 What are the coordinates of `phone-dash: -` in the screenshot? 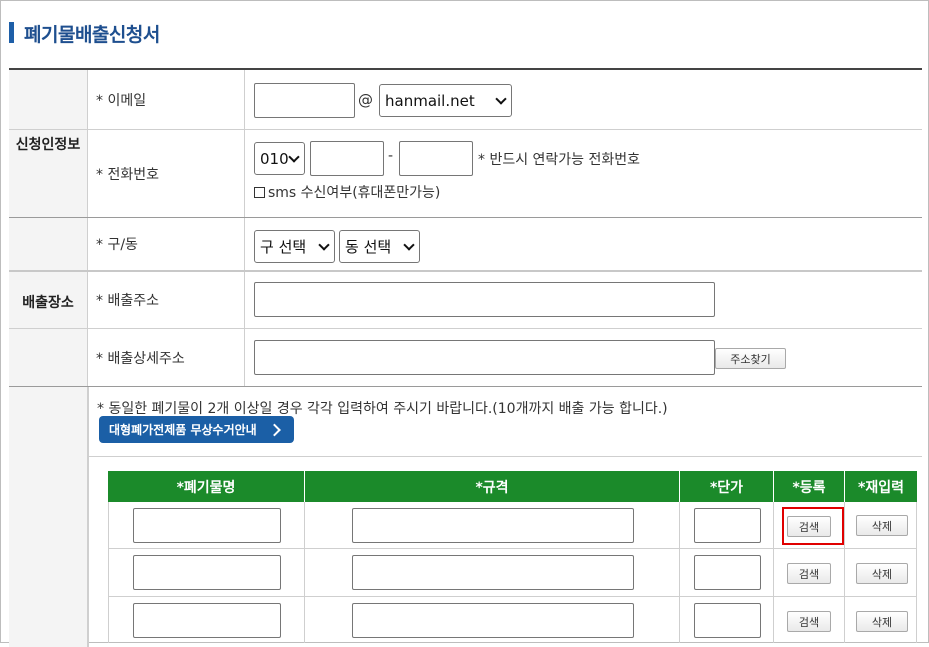 It's located at (391, 156).